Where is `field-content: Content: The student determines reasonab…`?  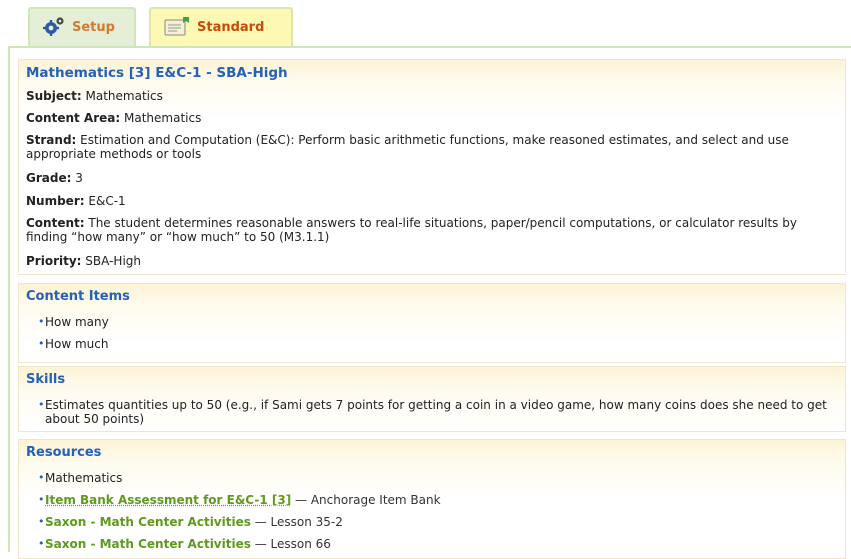 field-content: Content: The student determines reasonab… is located at coordinates (430, 230).